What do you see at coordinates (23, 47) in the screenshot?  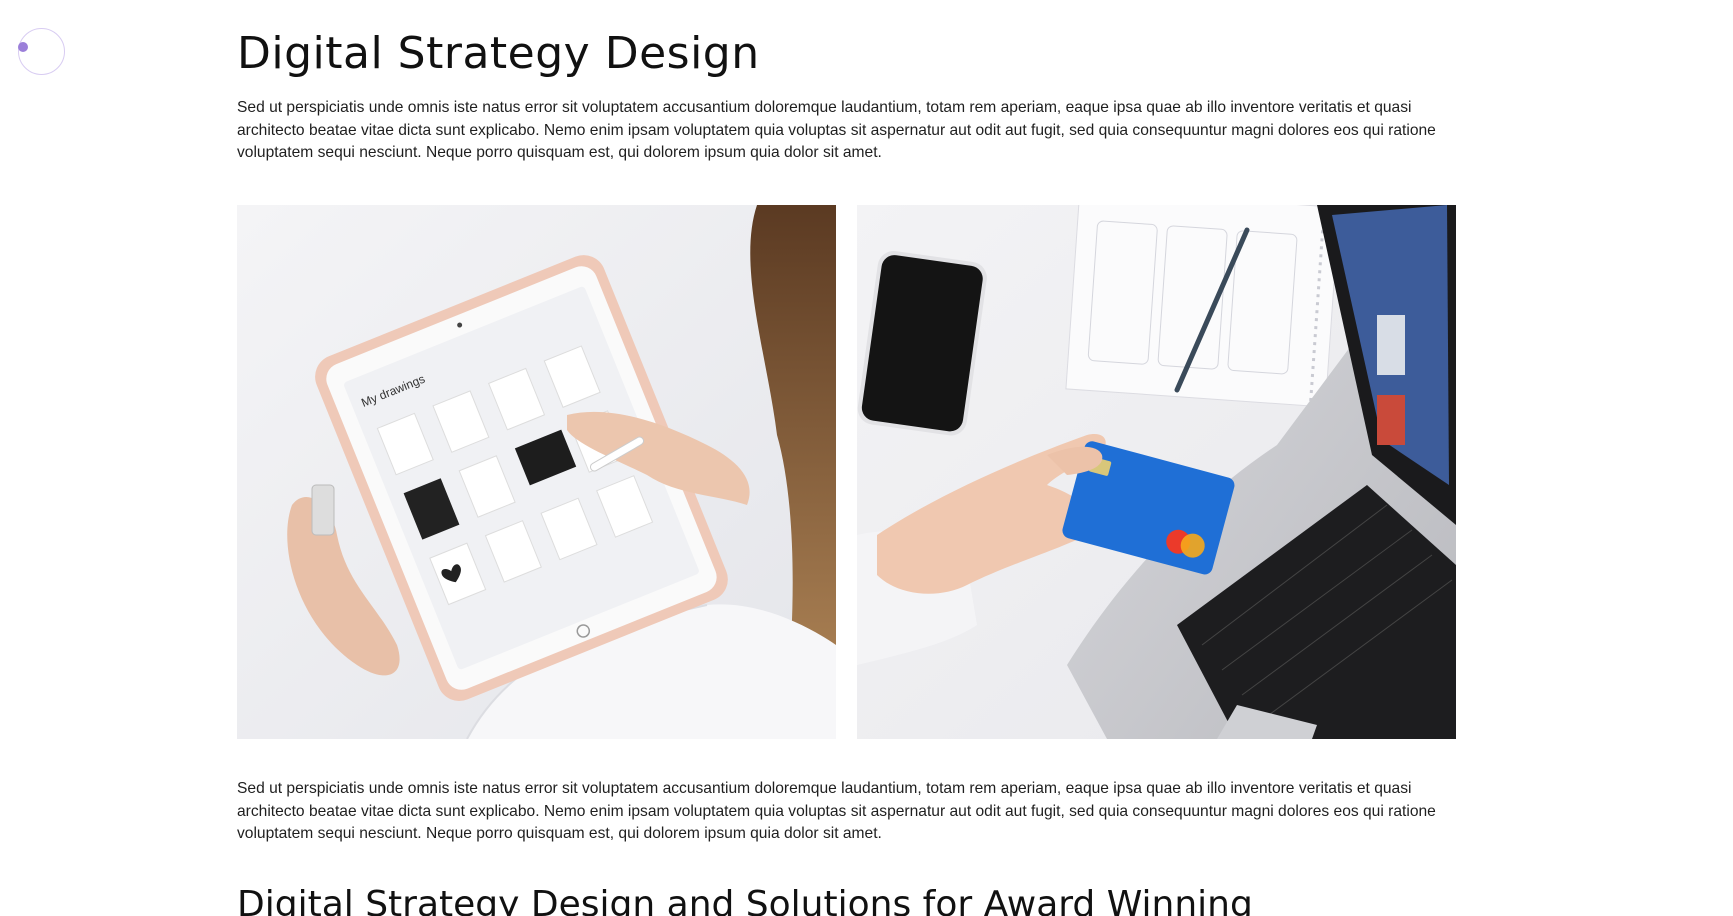 I see `cursor-dot-icon` at bounding box center [23, 47].